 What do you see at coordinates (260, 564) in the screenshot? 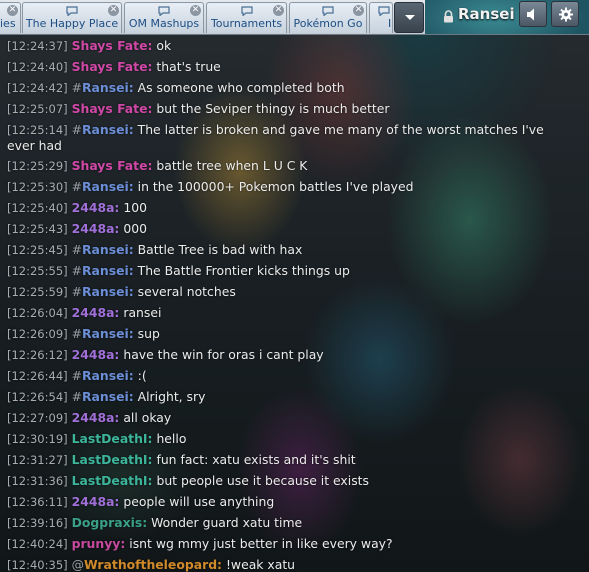
I see `message-text: !weak xatu` at bounding box center [260, 564].